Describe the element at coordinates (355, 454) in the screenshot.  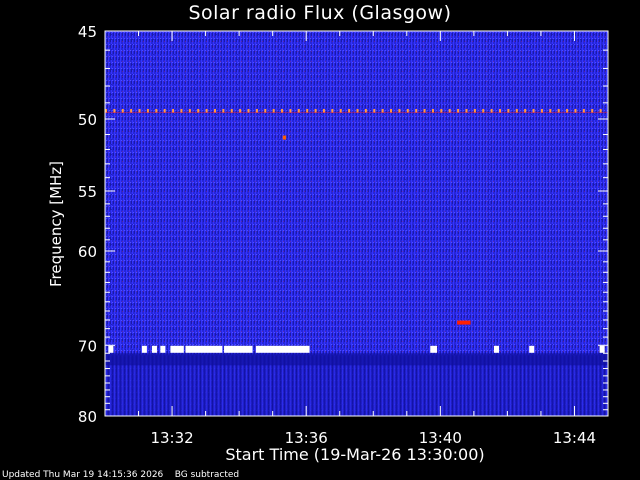
I see `x-axis-label: Start Time (19-Mar-26 13:30:00)` at that location.